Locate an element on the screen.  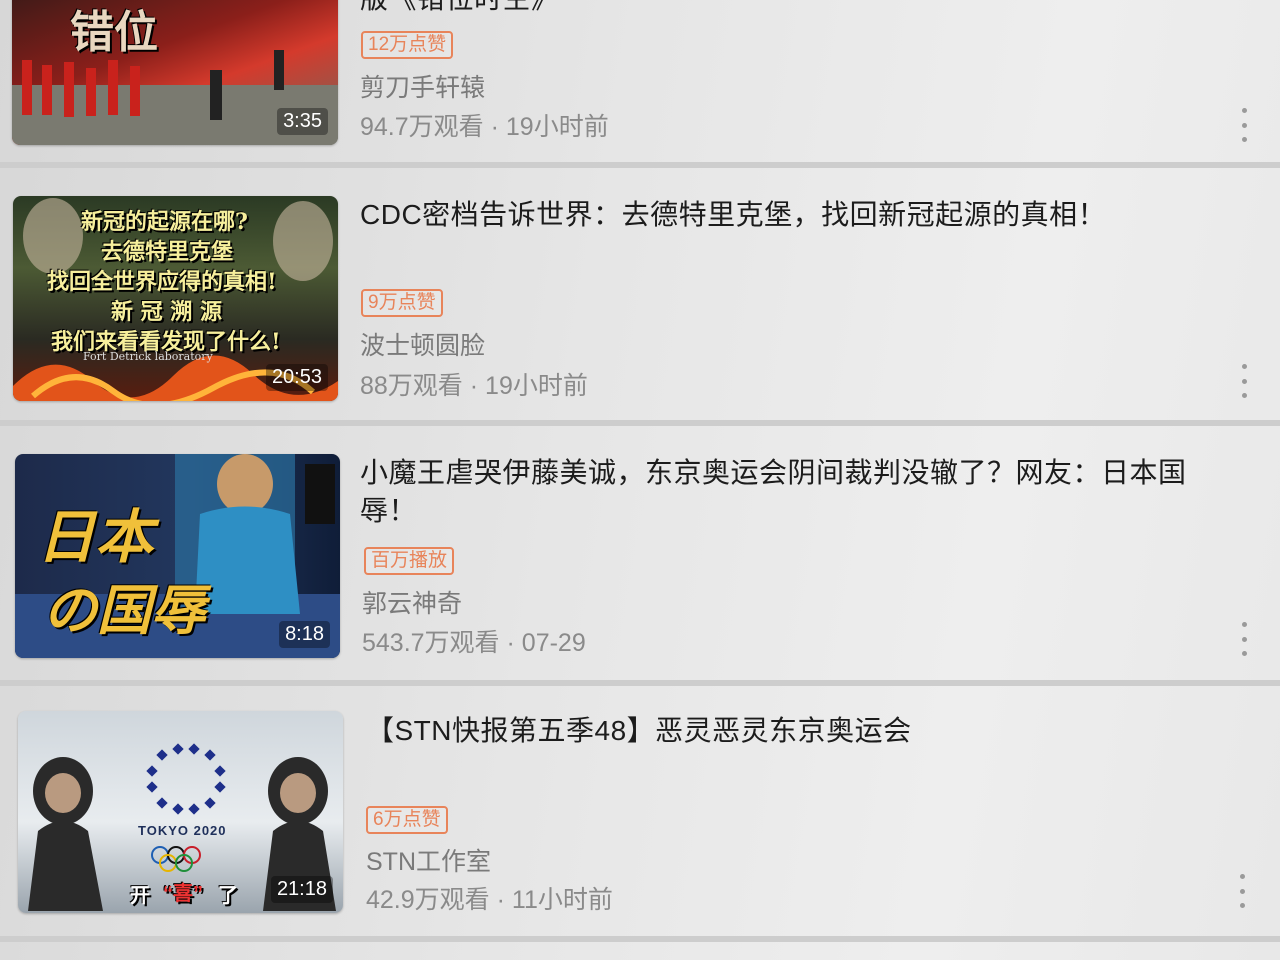
author-name: STN工作室 is located at coordinates (428, 860).